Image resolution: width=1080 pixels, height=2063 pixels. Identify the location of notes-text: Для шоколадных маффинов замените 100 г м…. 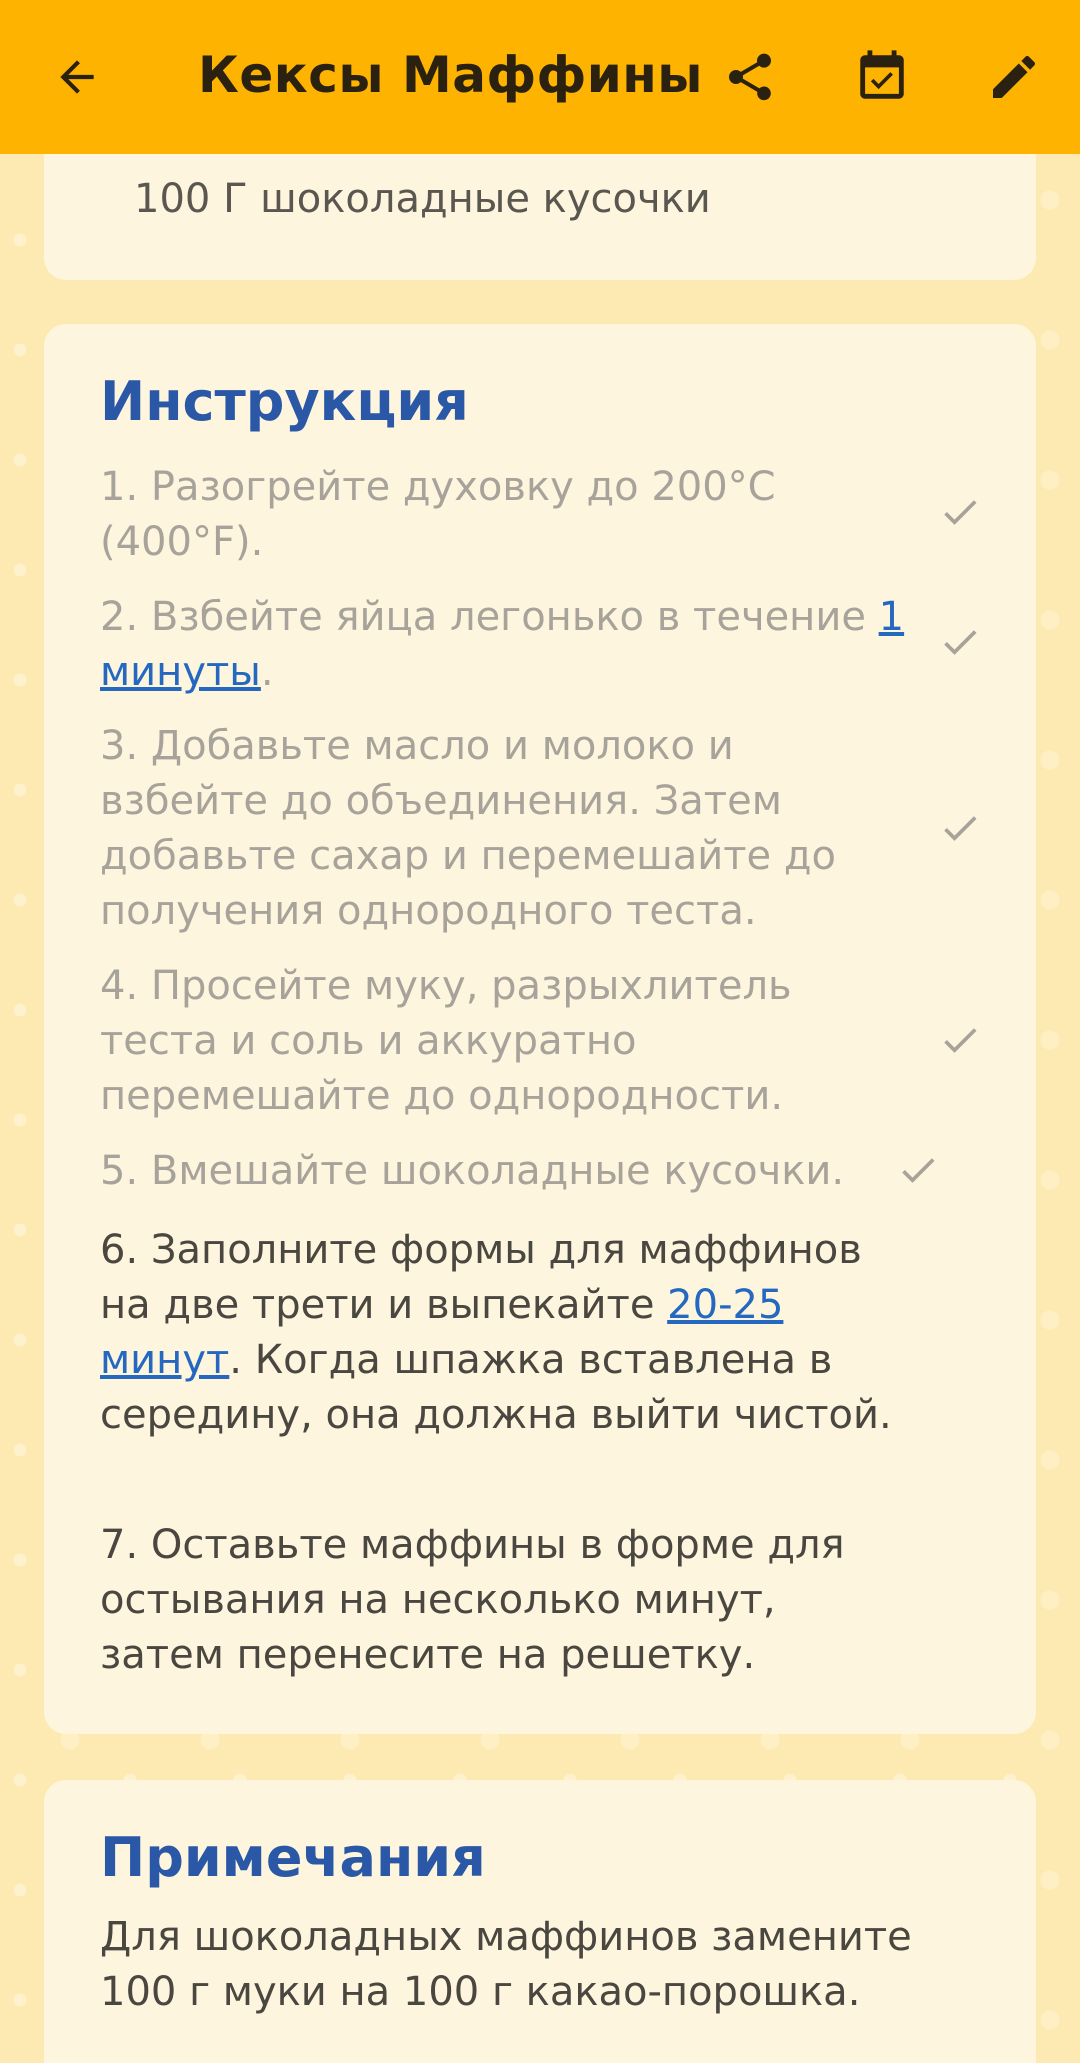
(506, 1964).